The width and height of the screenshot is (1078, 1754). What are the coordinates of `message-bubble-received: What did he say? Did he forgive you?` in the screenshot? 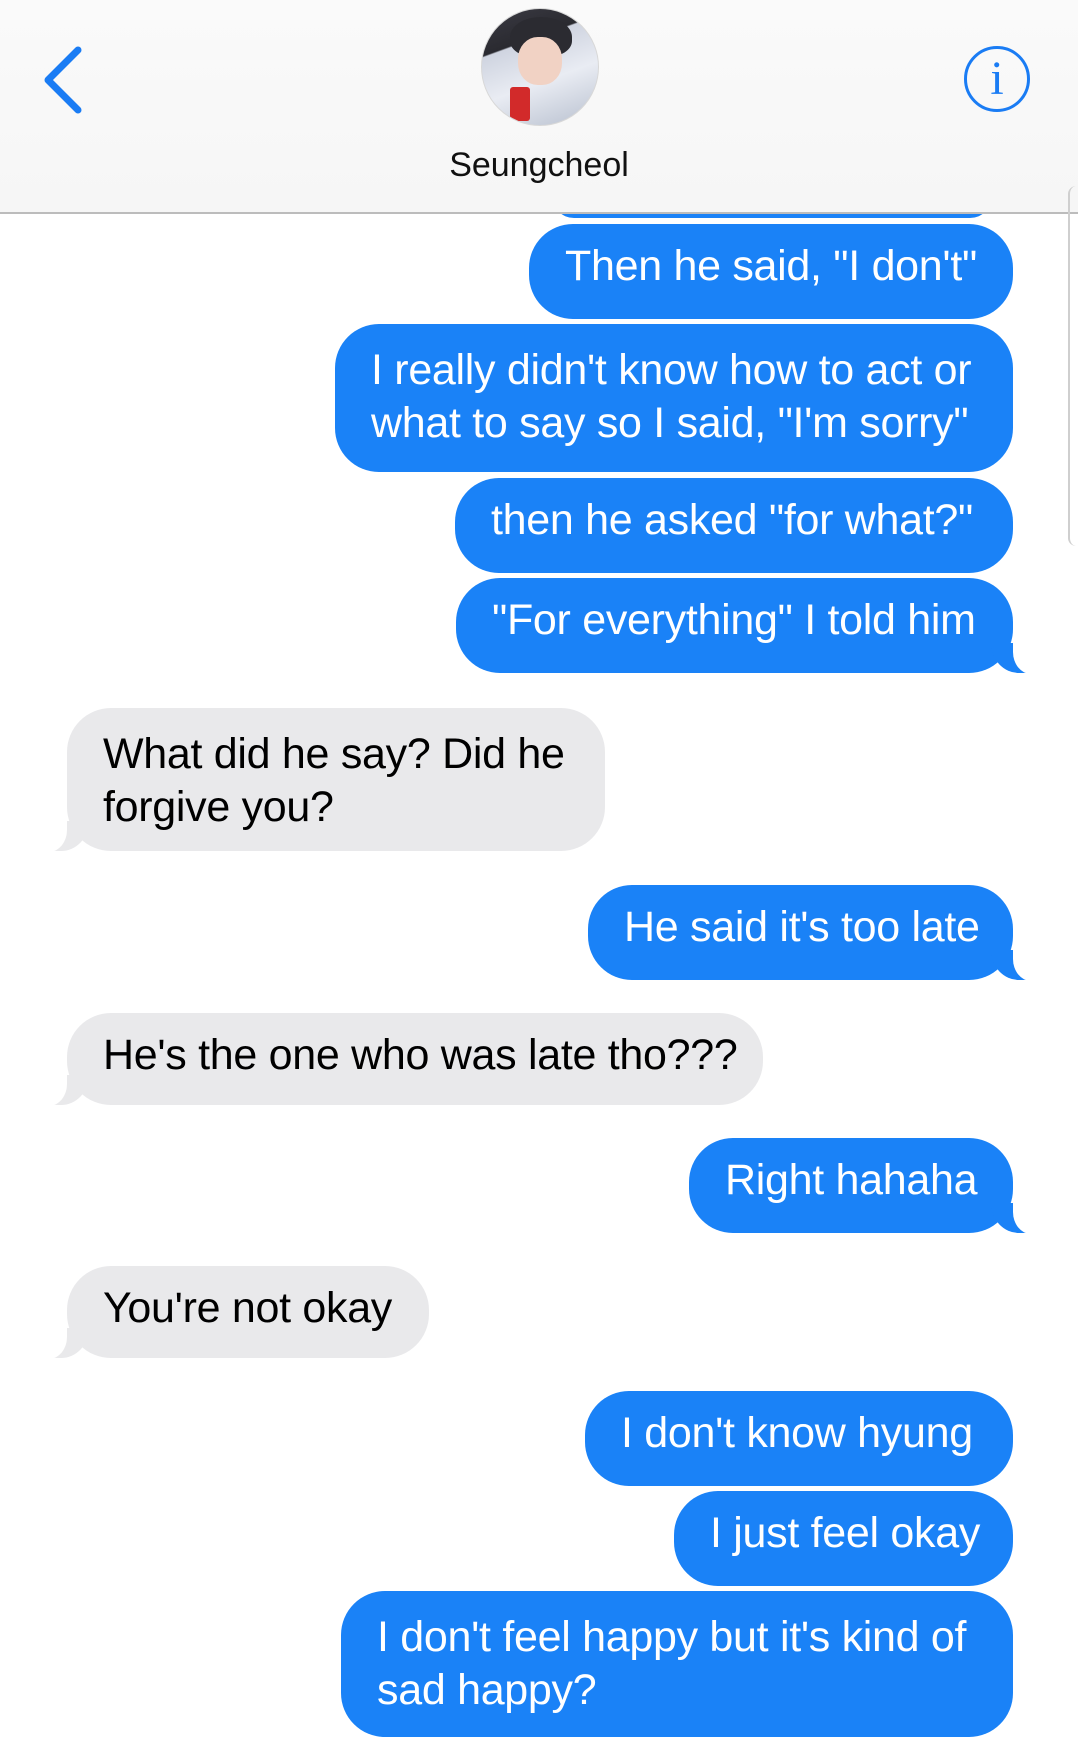 It's located at (321, 780).